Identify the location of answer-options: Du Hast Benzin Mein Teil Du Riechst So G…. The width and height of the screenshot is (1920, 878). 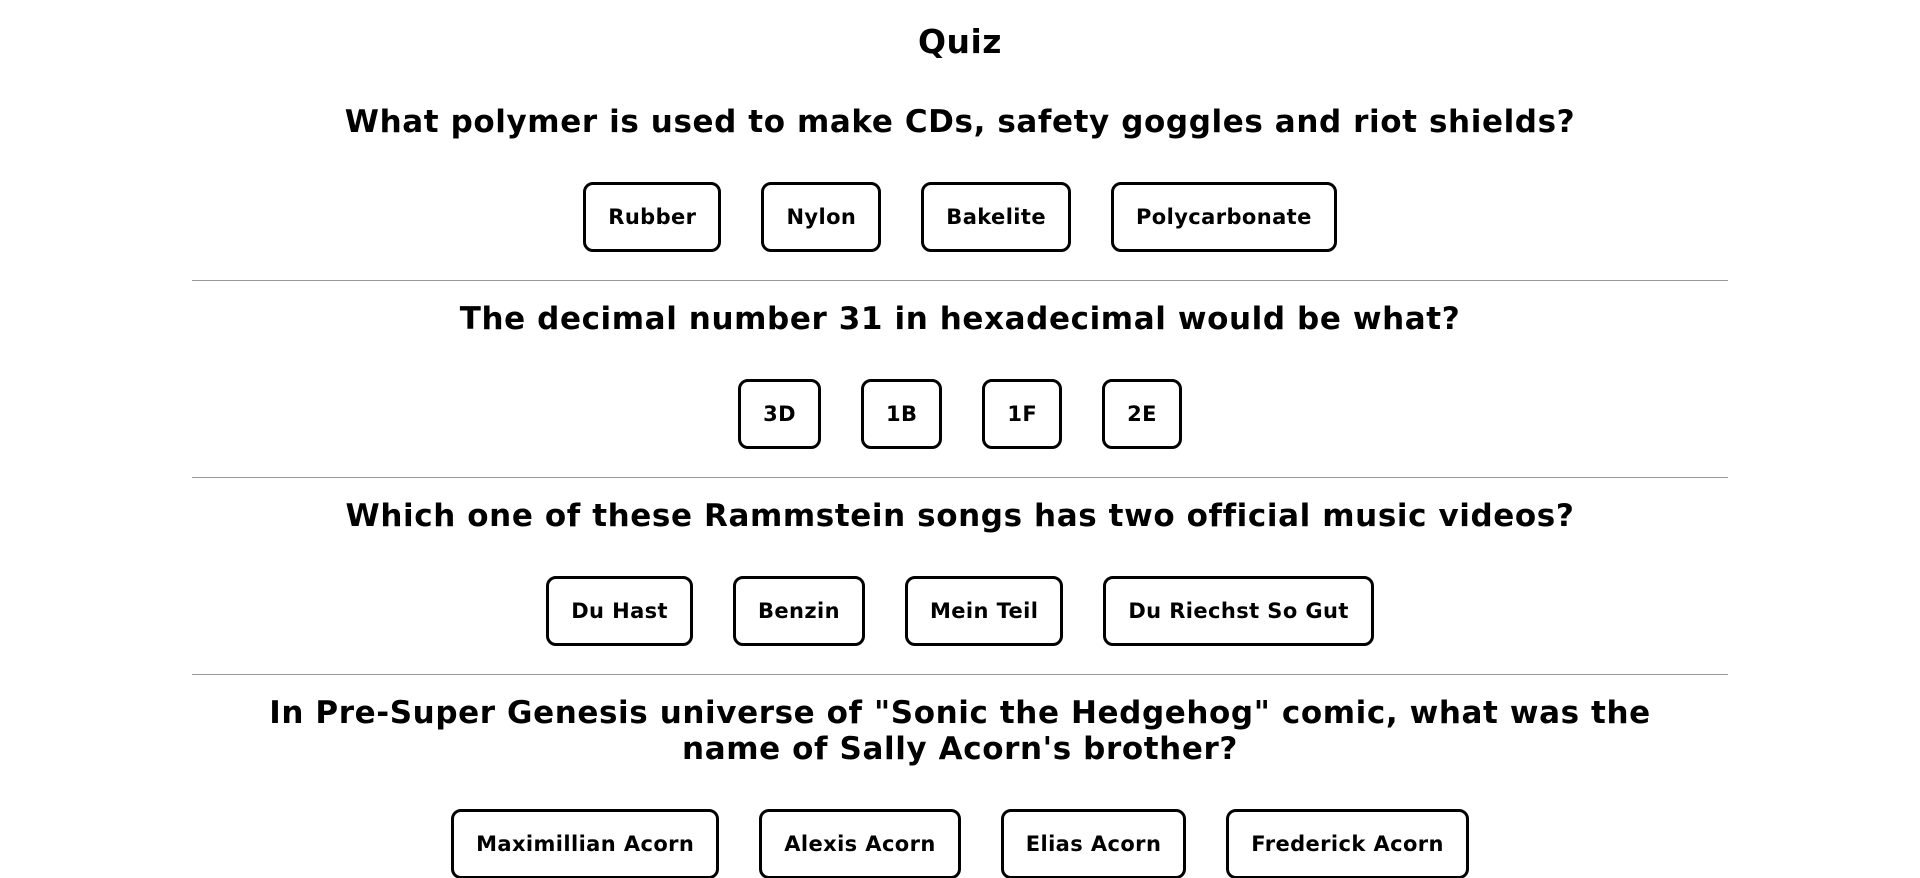
(960, 600).